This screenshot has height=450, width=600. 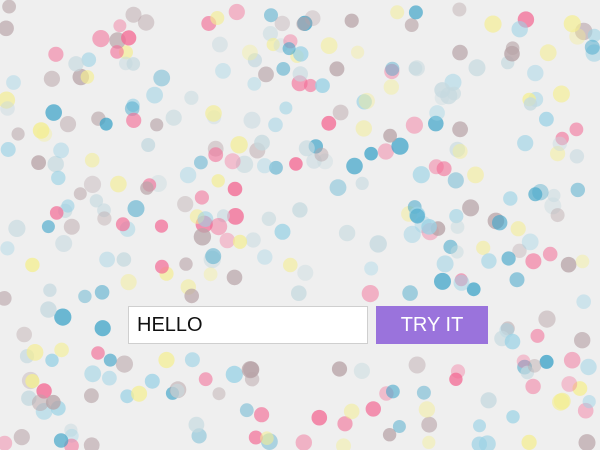 What do you see at coordinates (248, 325) in the screenshot?
I see `text-input` at bounding box center [248, 325].